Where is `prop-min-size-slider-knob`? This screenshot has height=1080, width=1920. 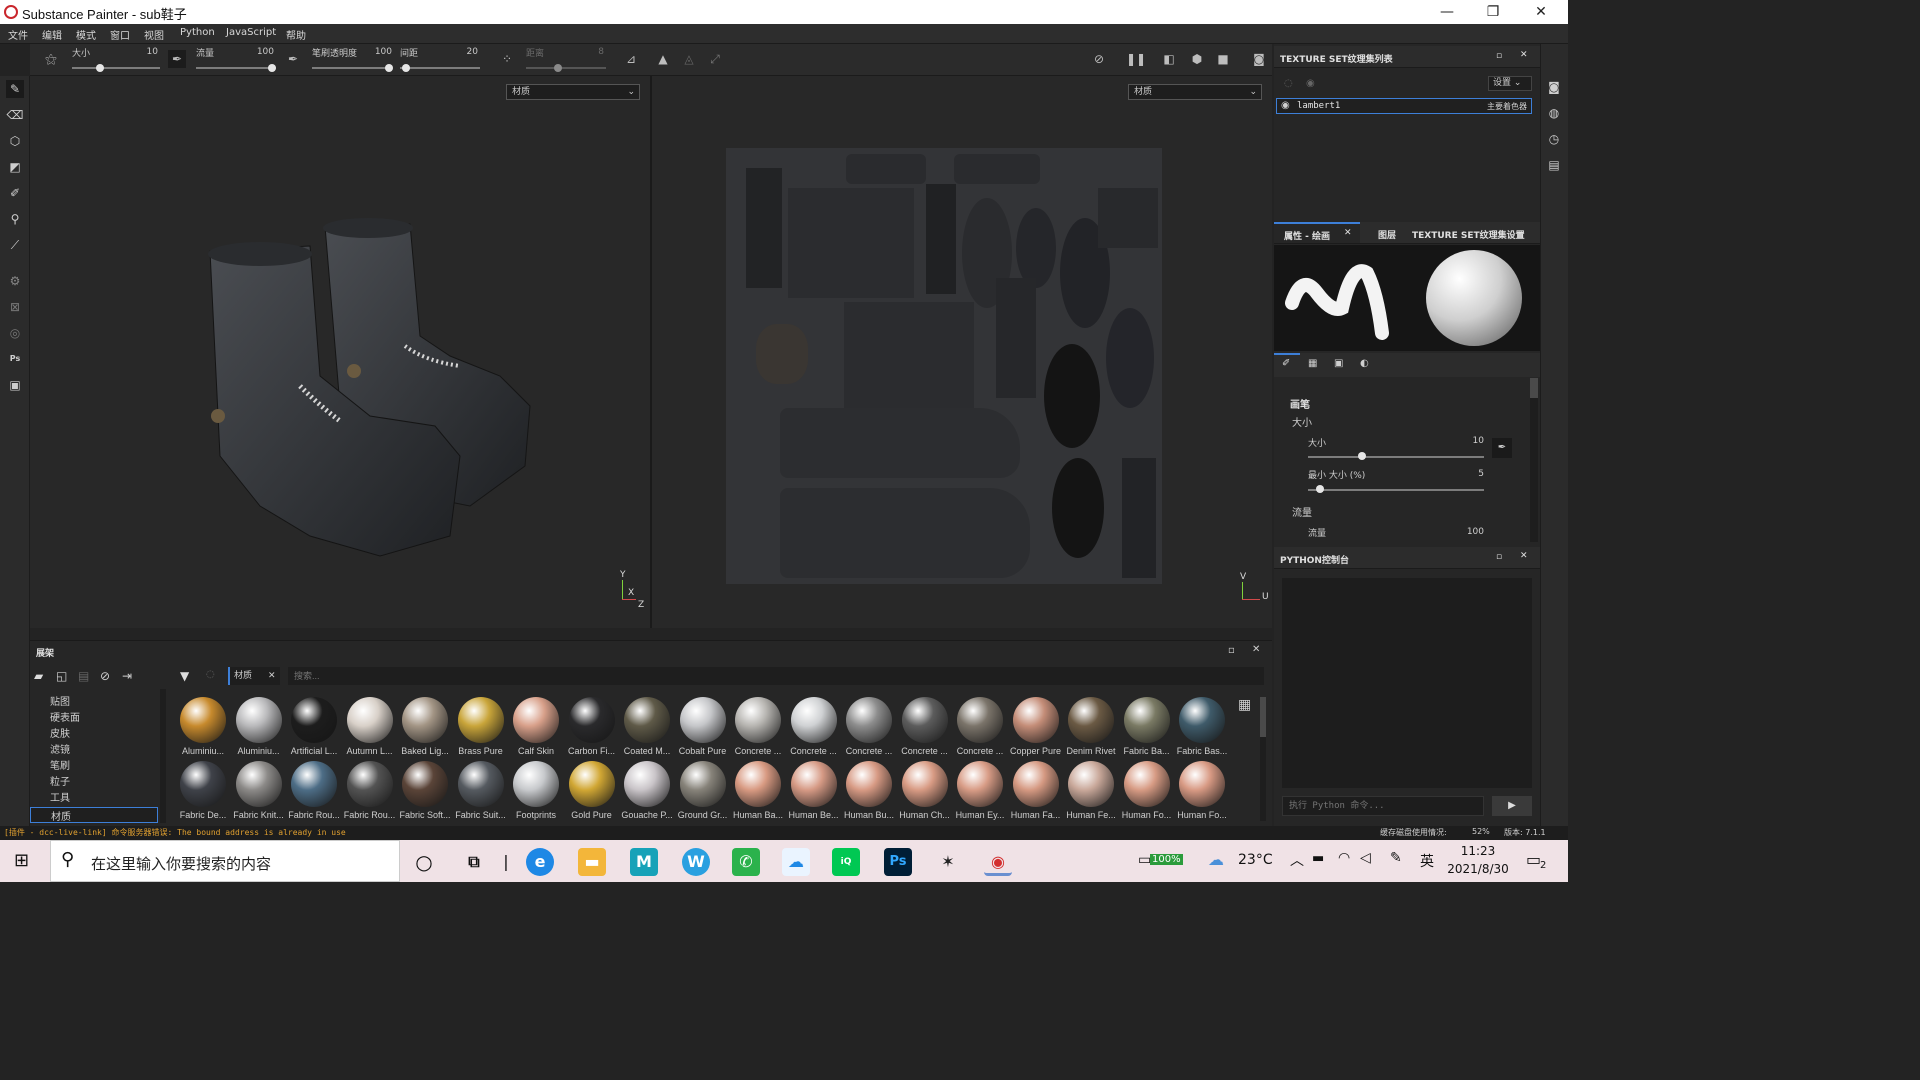 prop-min-size-slider-knob is located at coordinates (1320, 489).